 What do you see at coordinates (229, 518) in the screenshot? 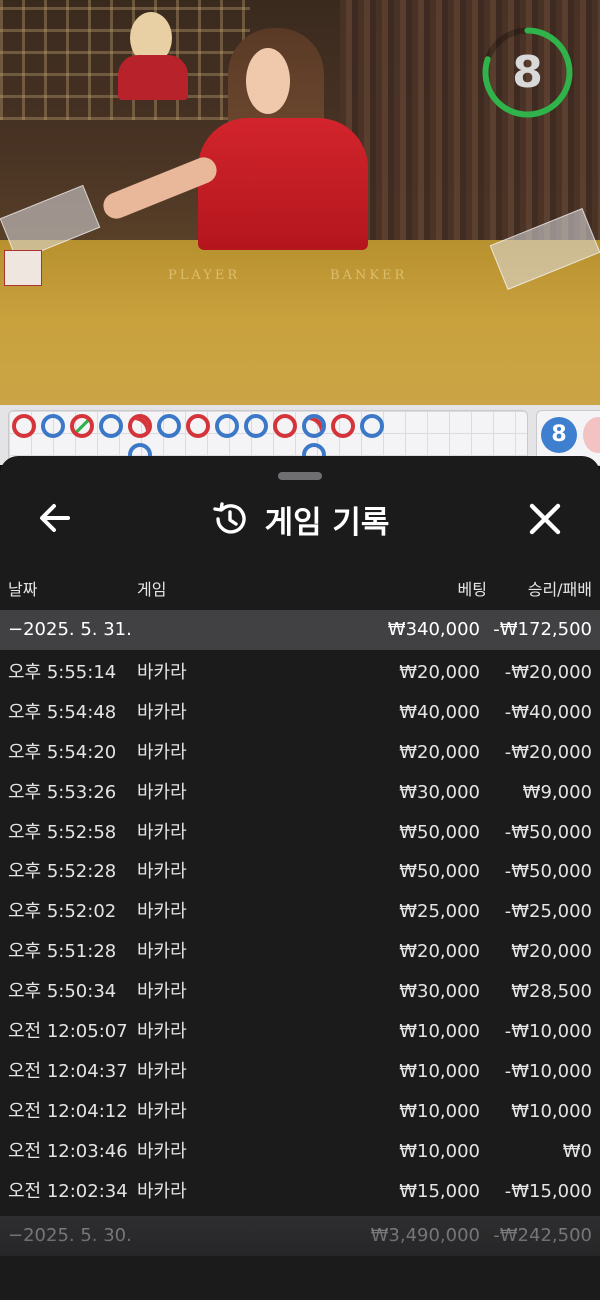
I see `history-icon` at bounding box center [229, 518].